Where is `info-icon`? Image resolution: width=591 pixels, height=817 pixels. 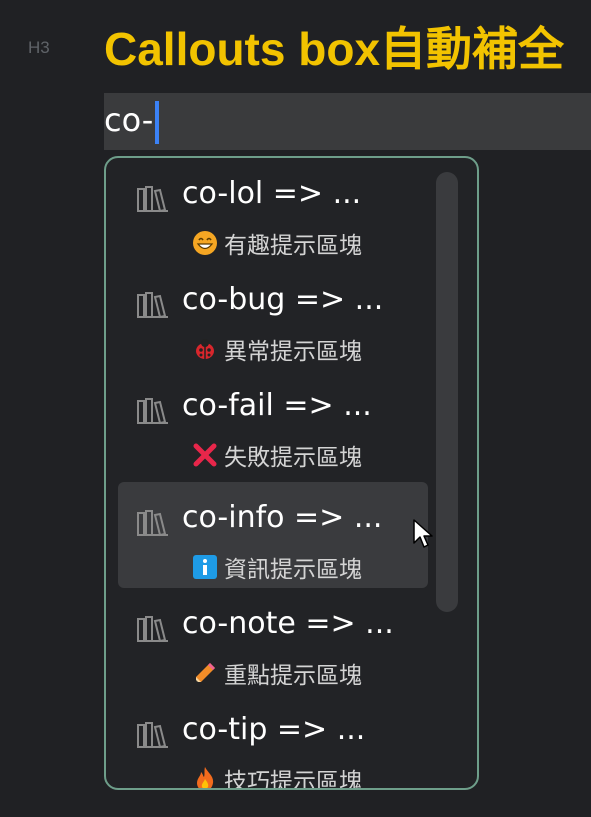 info-icon is located at coordinates (205, 567).